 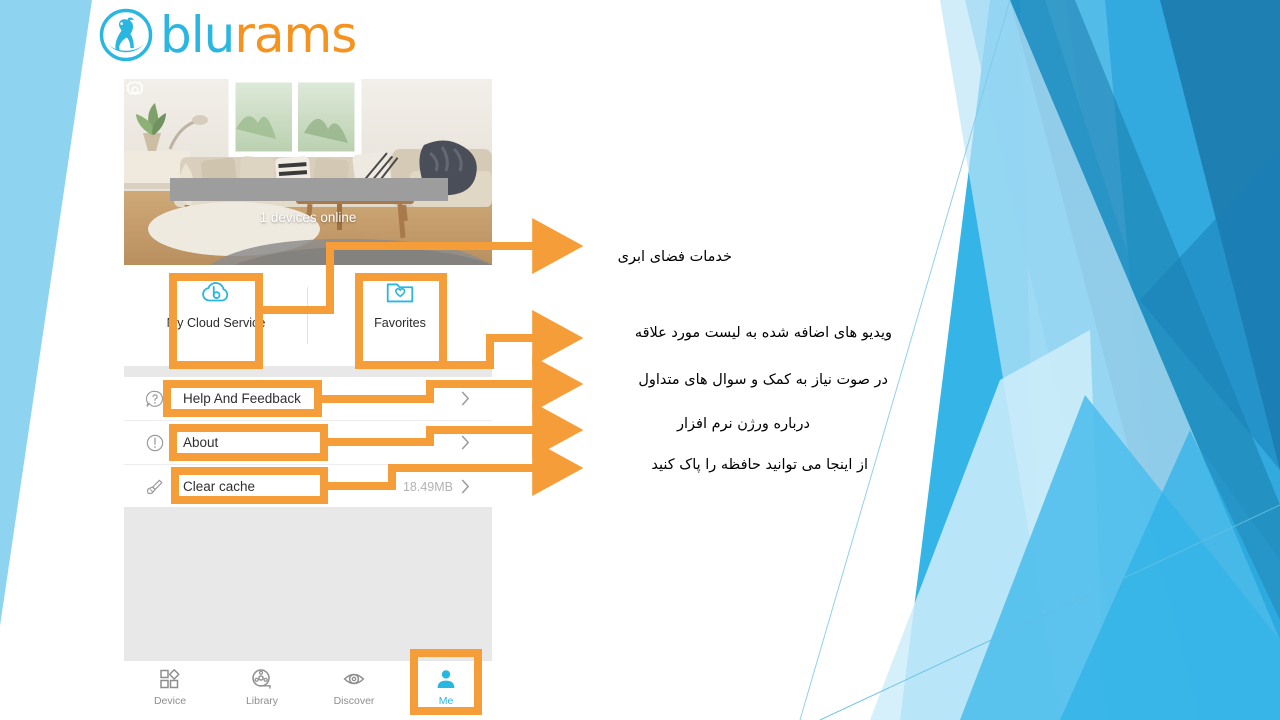 I want to click on annotation-note-clear-cache: از اینجا می توانید حافظه را پاک کنید, so click(x=759, y=465).